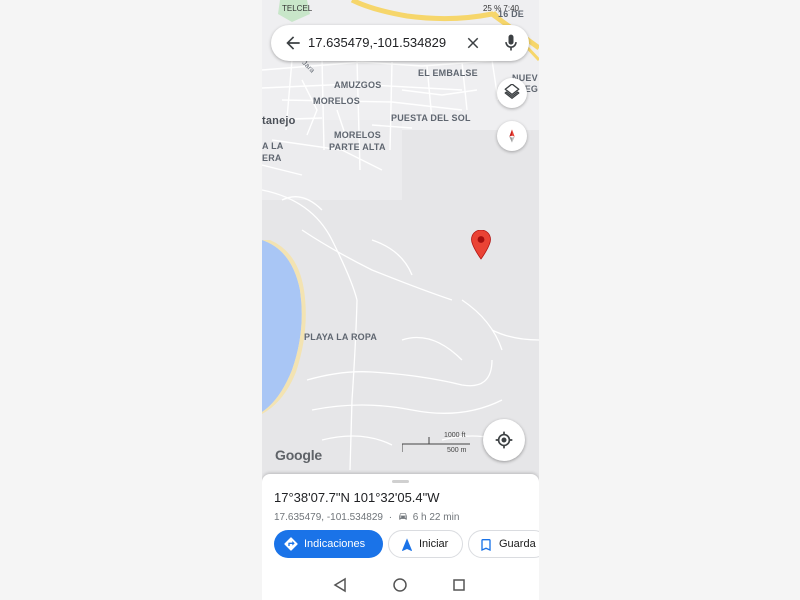 The height and width of the screenshot is (600, 800). What do you see at coordinates (357, 135) in the screenshot?
I see `map-label-morelos-parte-alta-1: MORELOS` at bounding box center [357, 135].